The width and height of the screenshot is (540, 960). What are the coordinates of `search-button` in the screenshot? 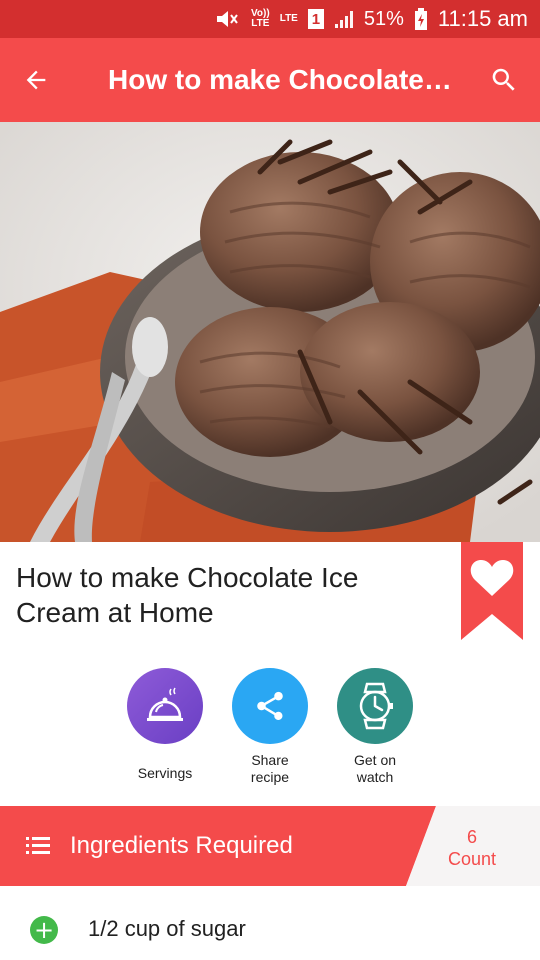 It's located at (504, 80).